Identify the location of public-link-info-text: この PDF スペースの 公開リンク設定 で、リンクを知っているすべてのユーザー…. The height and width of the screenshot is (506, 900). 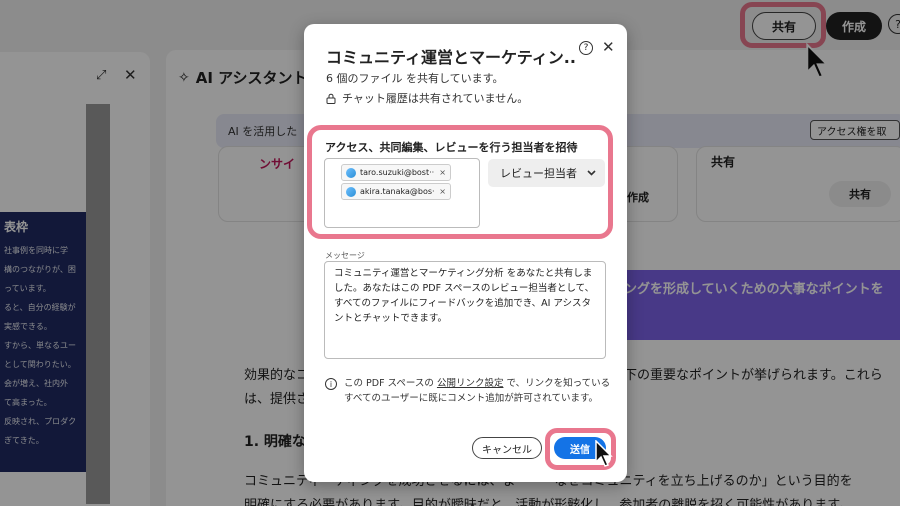
(479, 391).